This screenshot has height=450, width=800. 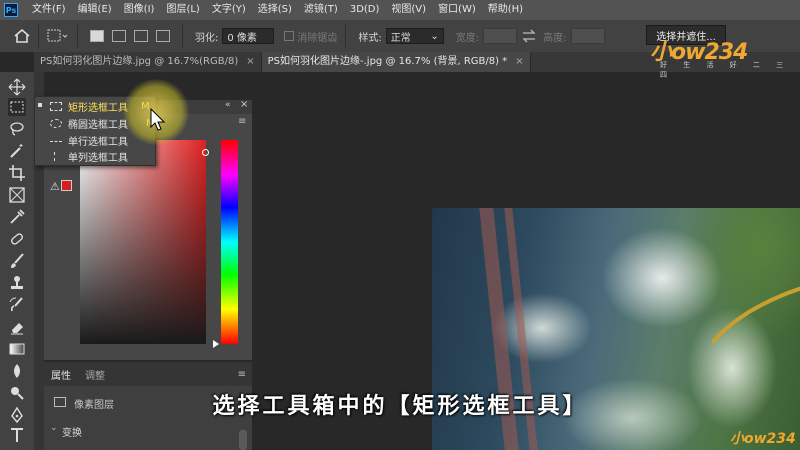 I want to click on magic-wand-tool-icon, so click(x=17, y=151).